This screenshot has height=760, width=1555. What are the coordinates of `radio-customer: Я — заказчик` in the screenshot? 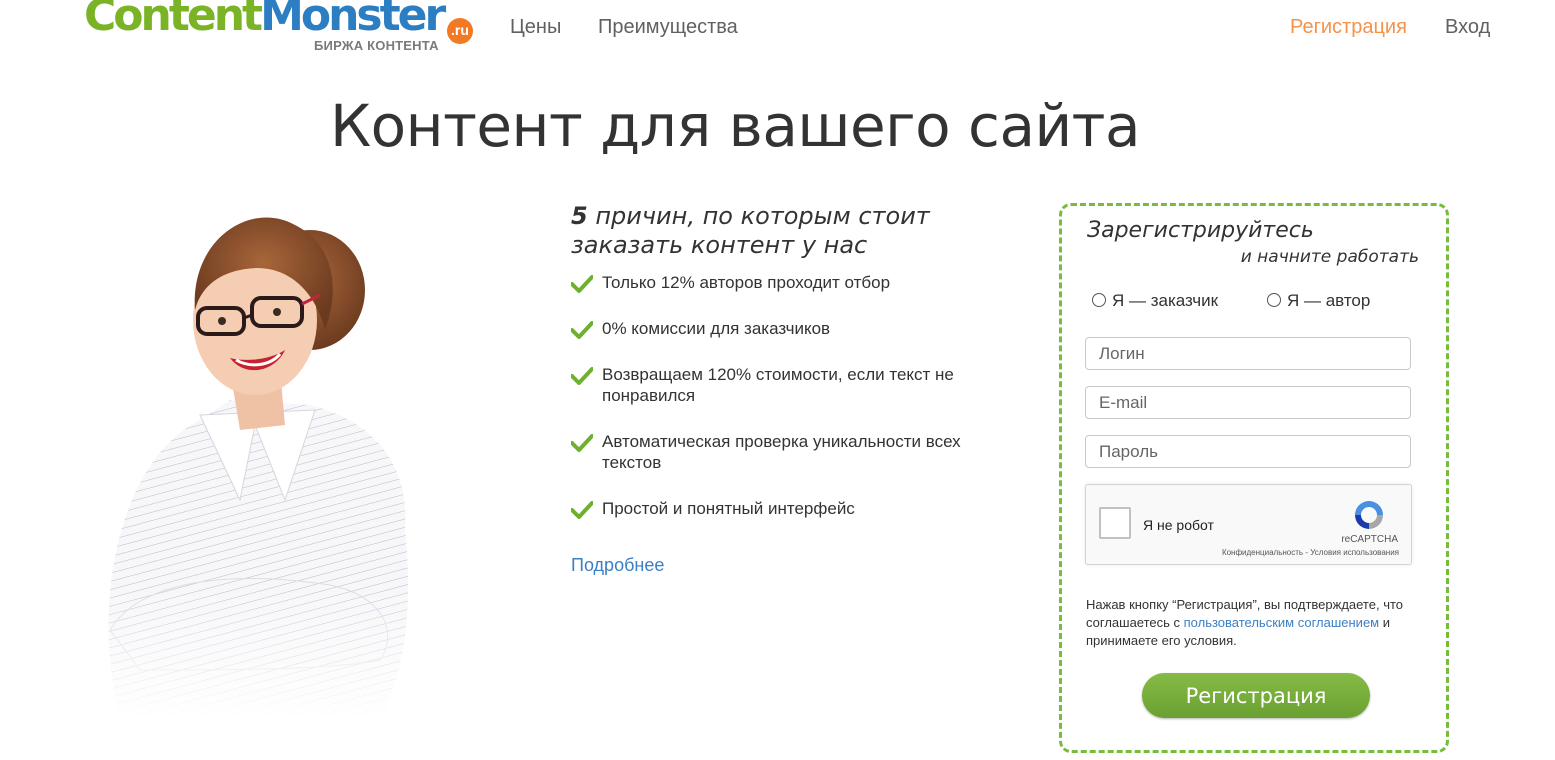 It's located at (1155, 301).